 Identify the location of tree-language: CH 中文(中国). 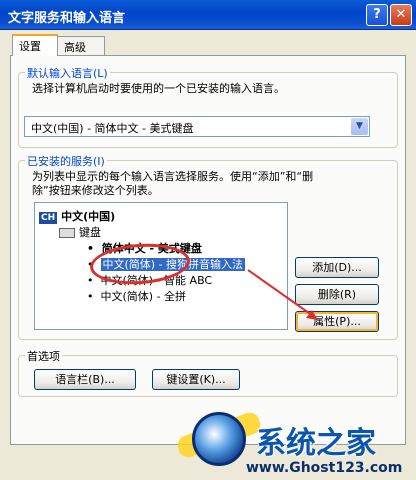
(77, 216).